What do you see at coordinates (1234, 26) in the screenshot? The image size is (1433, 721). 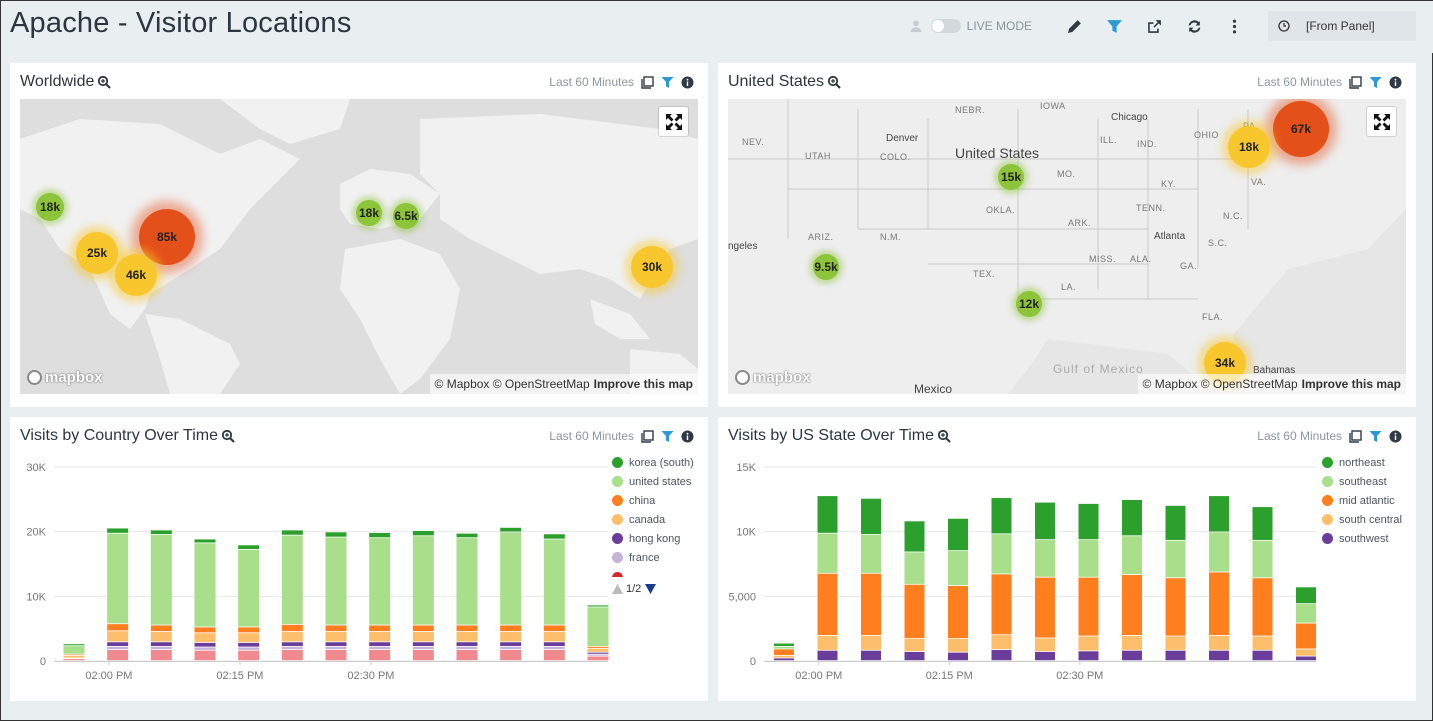 I see `more-icon` at bounding box center [1234, 26].